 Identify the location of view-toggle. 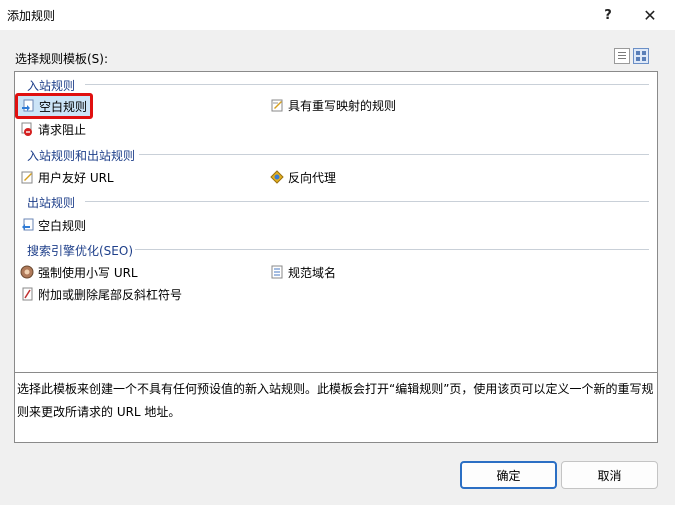
(631, 56).